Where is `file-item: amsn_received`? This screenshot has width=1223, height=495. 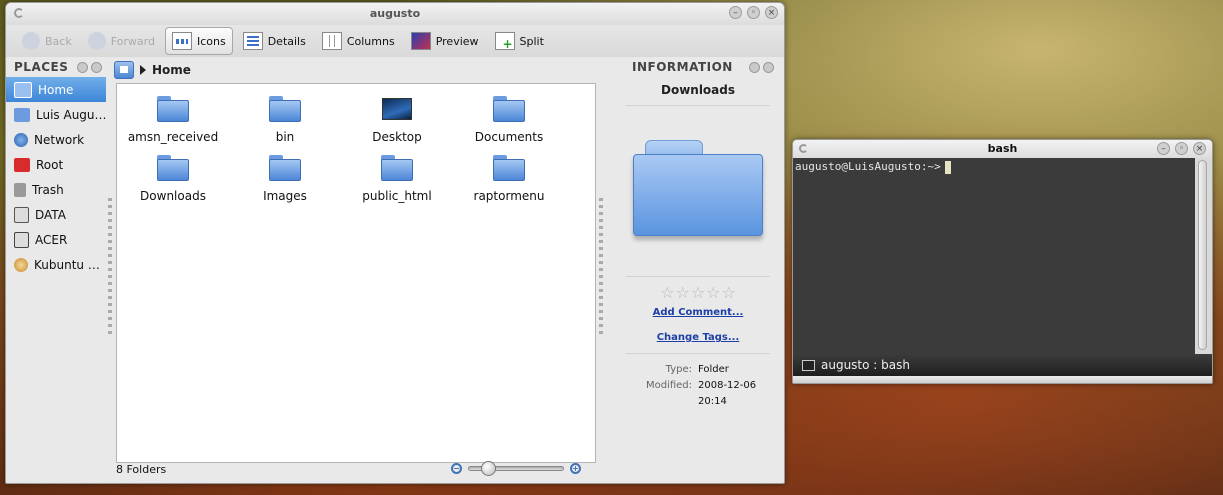
file-item: amsn_received is located at coordinates (173, 118).